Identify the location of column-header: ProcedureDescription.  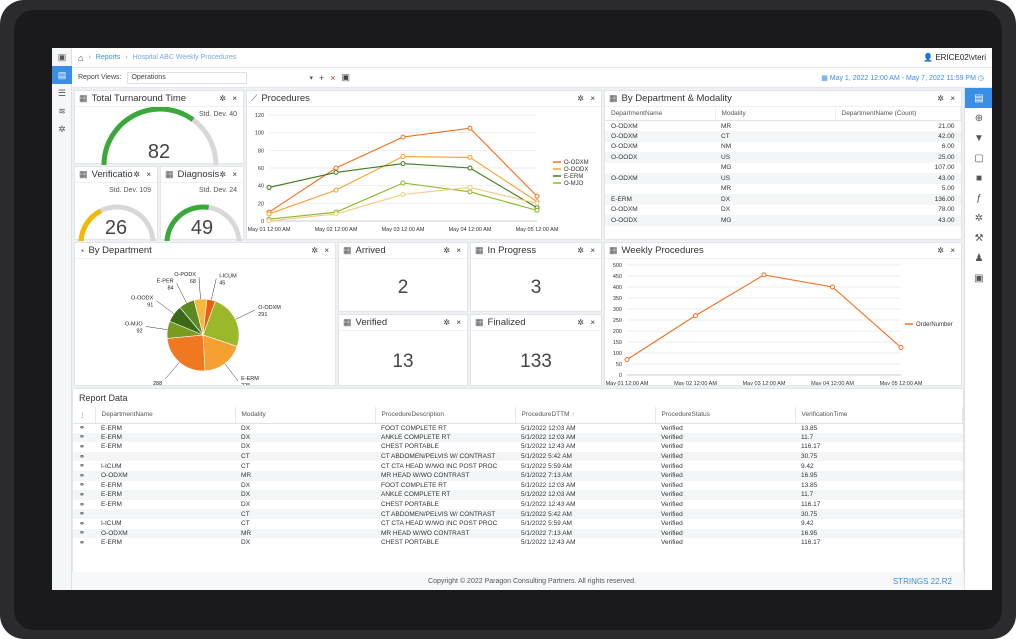
(445, 415).